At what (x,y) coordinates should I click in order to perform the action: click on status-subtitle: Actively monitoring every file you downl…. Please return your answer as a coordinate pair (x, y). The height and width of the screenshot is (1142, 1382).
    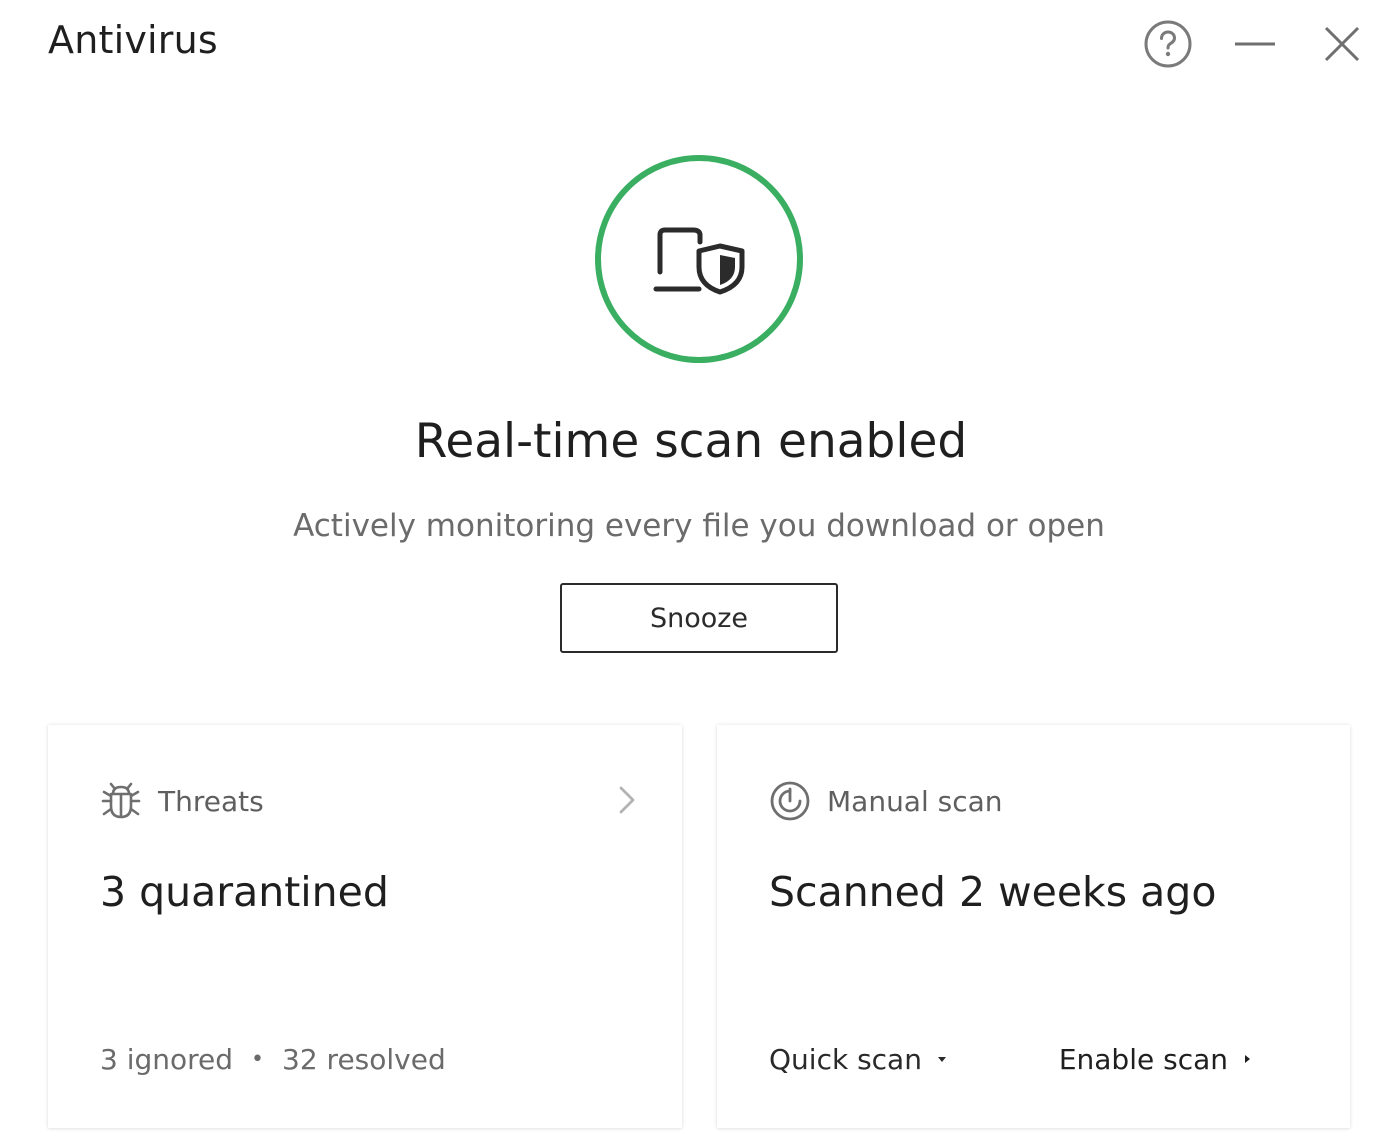
    Looking at the image, I should click on (699, 526).